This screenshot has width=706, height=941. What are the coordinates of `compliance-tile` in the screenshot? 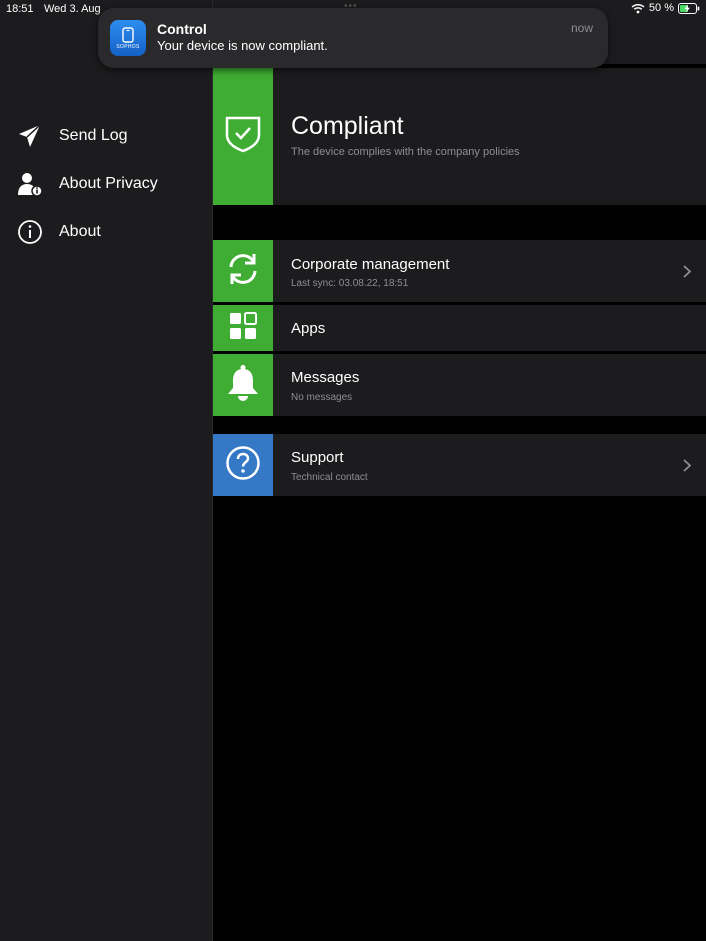 It's located at (243, 136).